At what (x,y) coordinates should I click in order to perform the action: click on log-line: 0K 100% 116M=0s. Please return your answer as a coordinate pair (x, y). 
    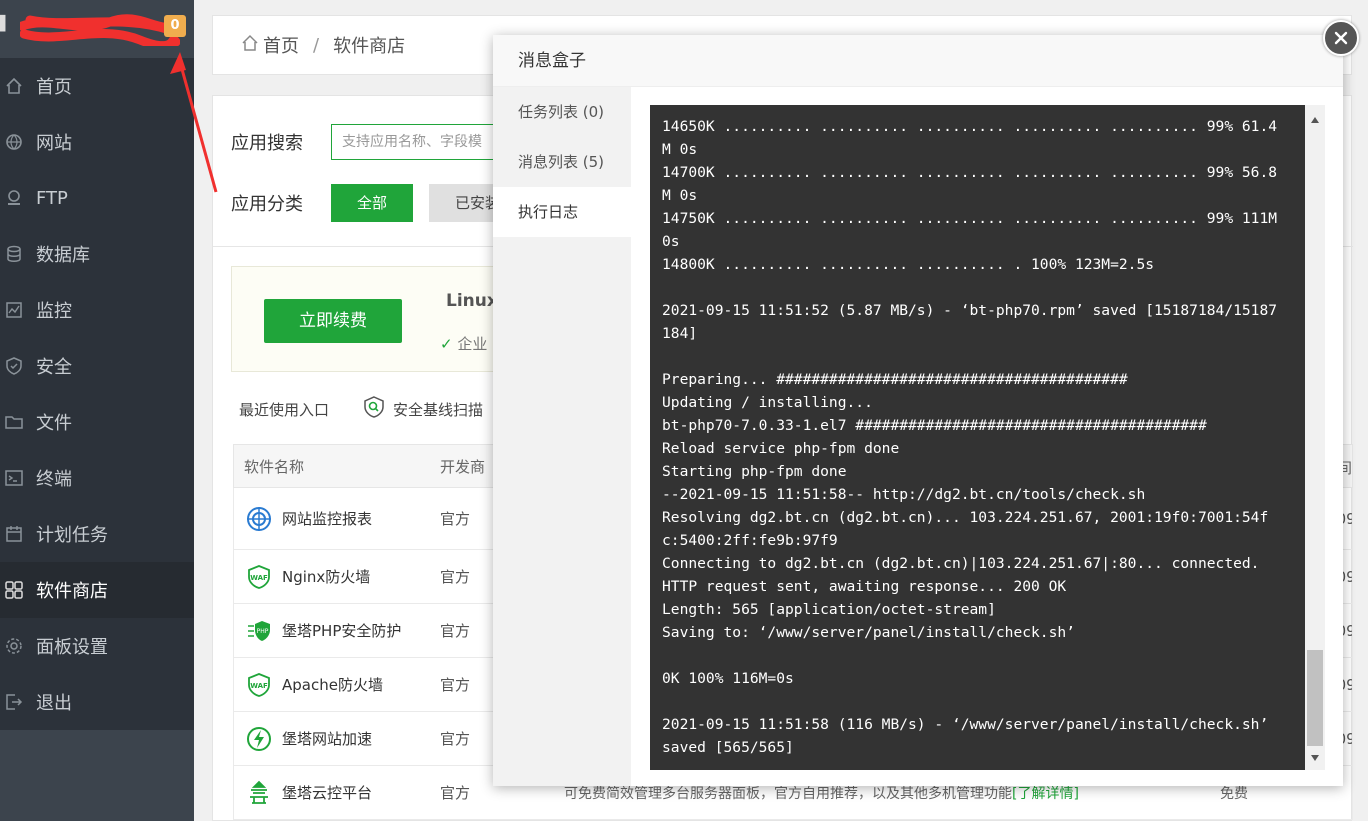
    Looking at the image, I should click on (728, 678).